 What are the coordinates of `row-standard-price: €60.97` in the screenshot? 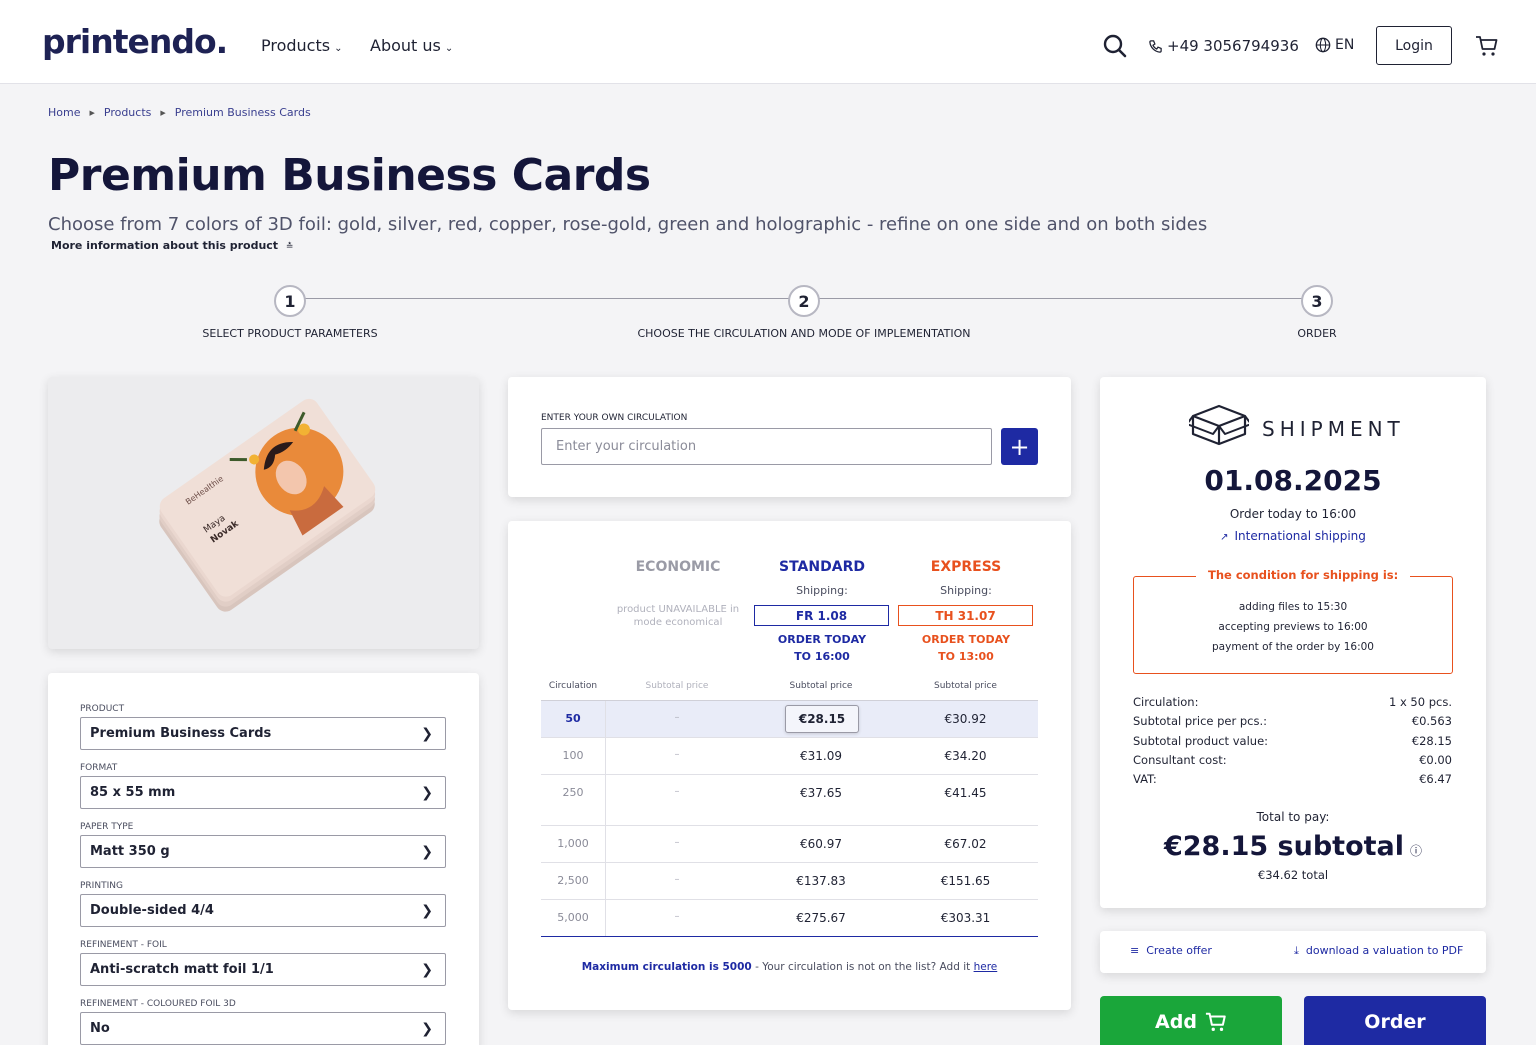 It's located at (821, 844).